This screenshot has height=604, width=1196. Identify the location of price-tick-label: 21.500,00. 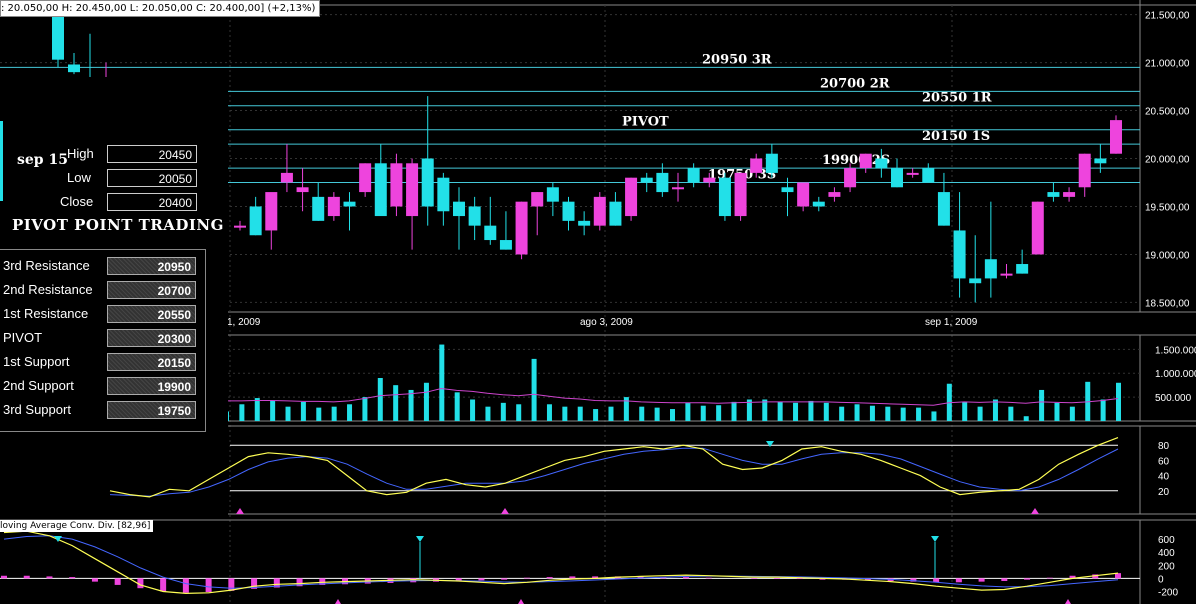
(1167, 16).